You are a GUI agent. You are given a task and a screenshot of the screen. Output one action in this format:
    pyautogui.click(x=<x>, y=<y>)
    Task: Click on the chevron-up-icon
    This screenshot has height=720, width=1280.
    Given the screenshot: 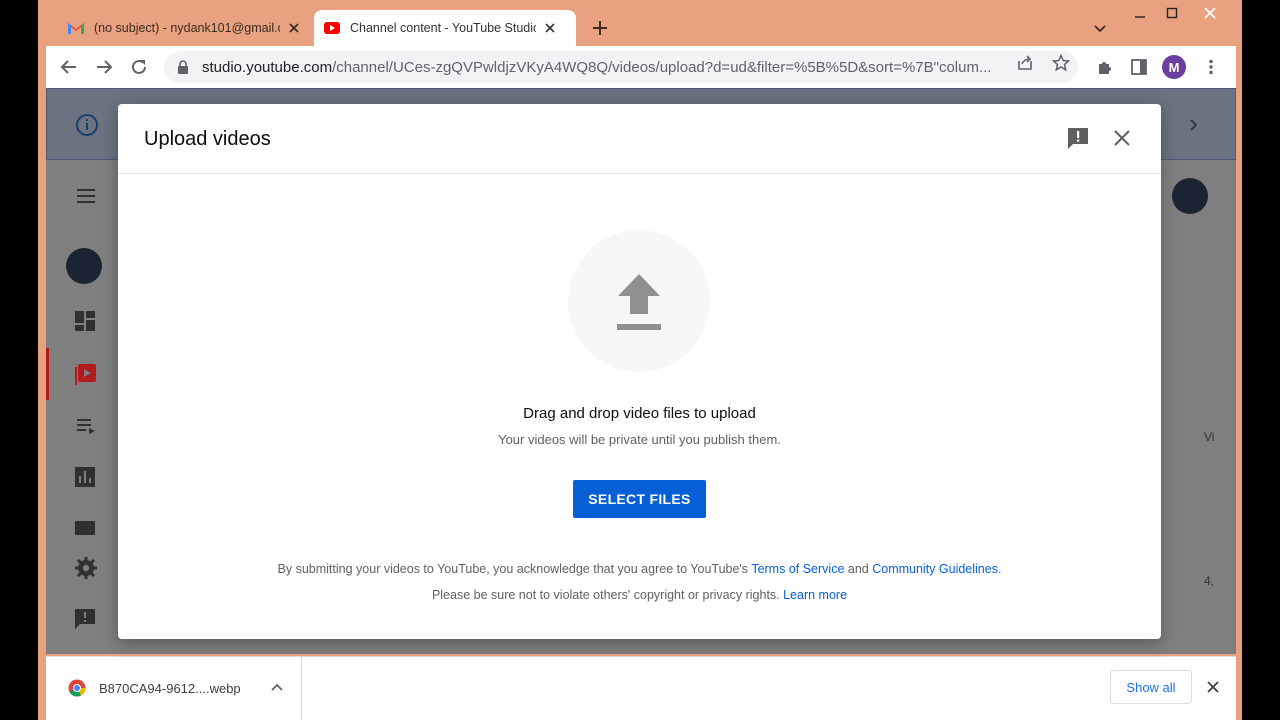 What is the action you would take?
    pyautogui.click(x=277, y=688)
    